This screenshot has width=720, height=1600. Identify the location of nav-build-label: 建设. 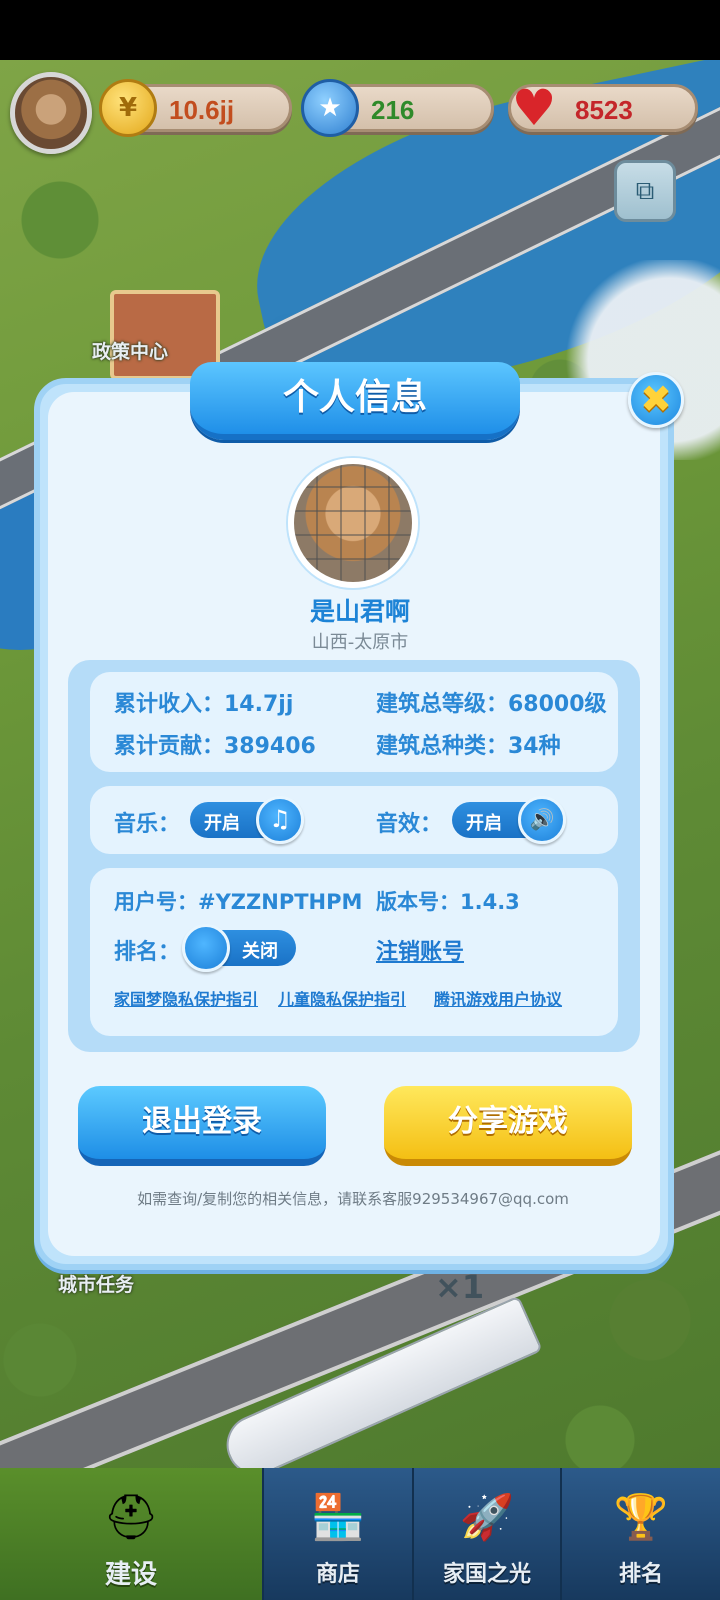
(130, 1575).